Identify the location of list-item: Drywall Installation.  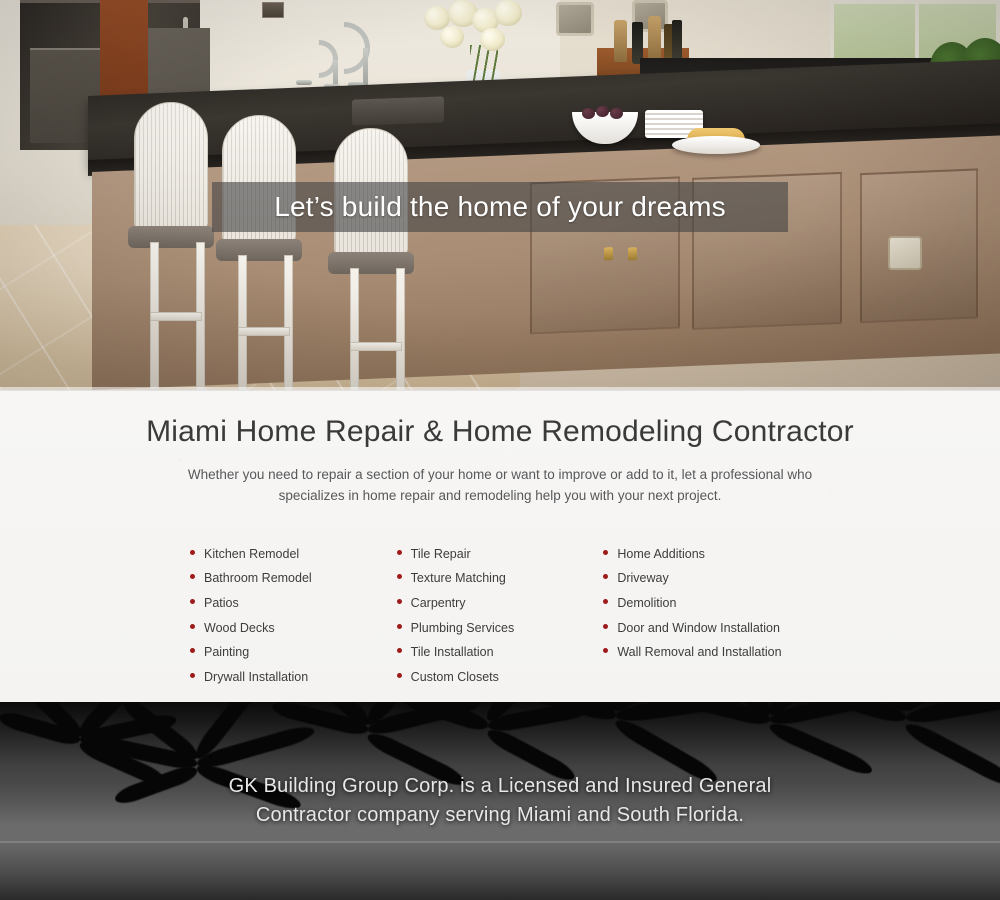
(293, 677).